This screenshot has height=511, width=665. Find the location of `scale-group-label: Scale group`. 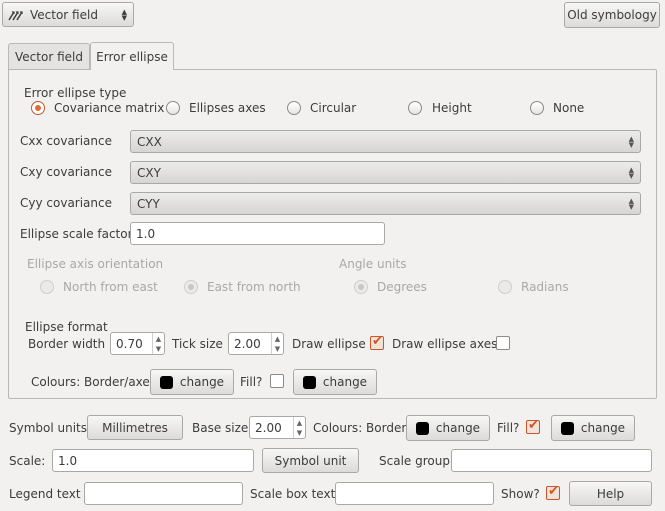

scale-group-label: Scale group is located at coordinates (414, 461).